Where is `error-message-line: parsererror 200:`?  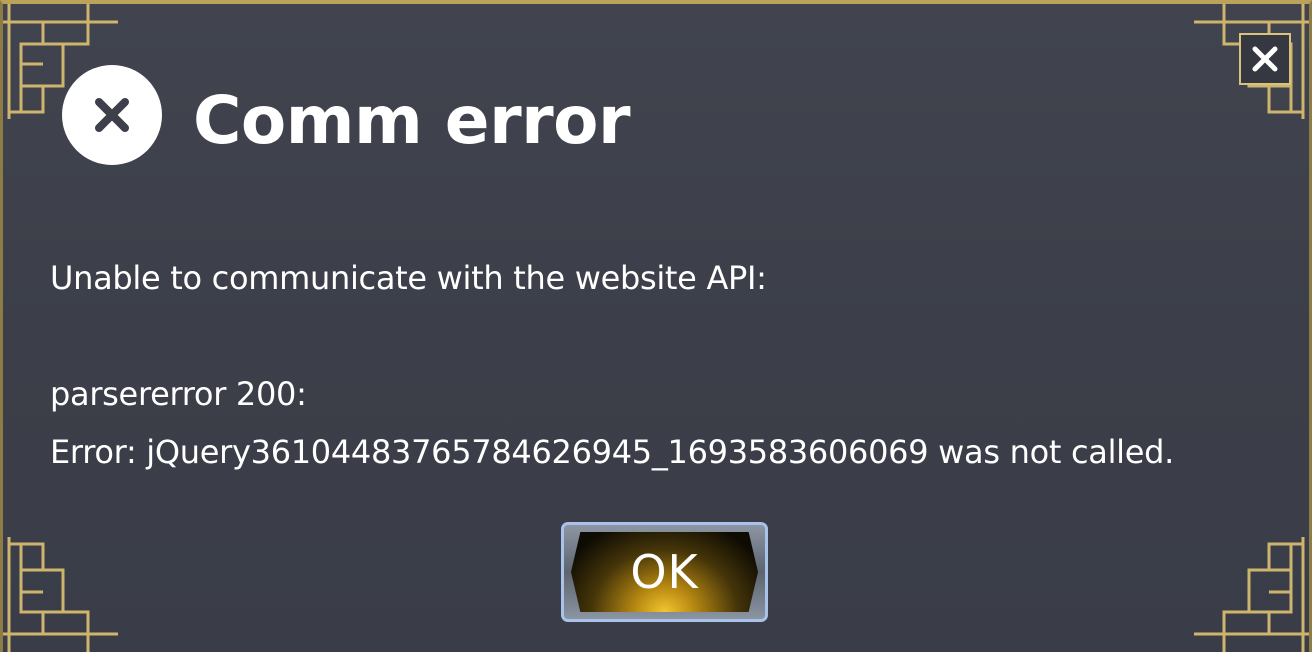 error-message-line: parsererror 200: is located at coordinates (178, 394).